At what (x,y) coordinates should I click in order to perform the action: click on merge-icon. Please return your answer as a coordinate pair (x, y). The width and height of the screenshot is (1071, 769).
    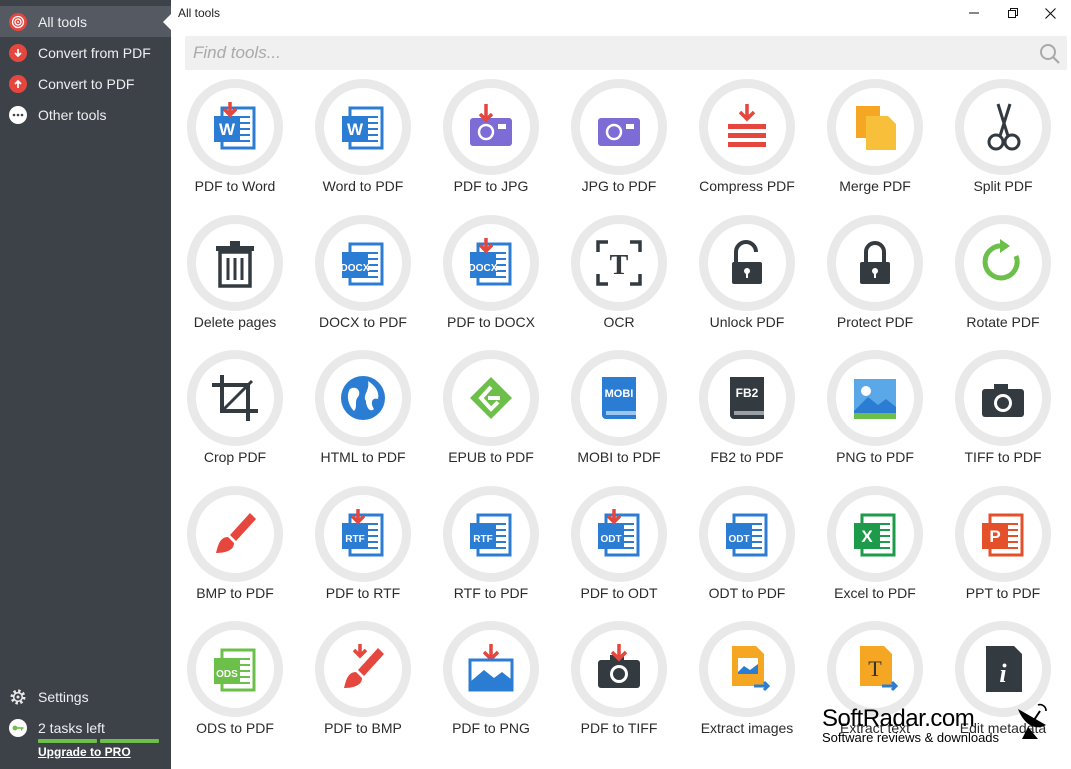
    Looking at the image, I should click on (876, 128).